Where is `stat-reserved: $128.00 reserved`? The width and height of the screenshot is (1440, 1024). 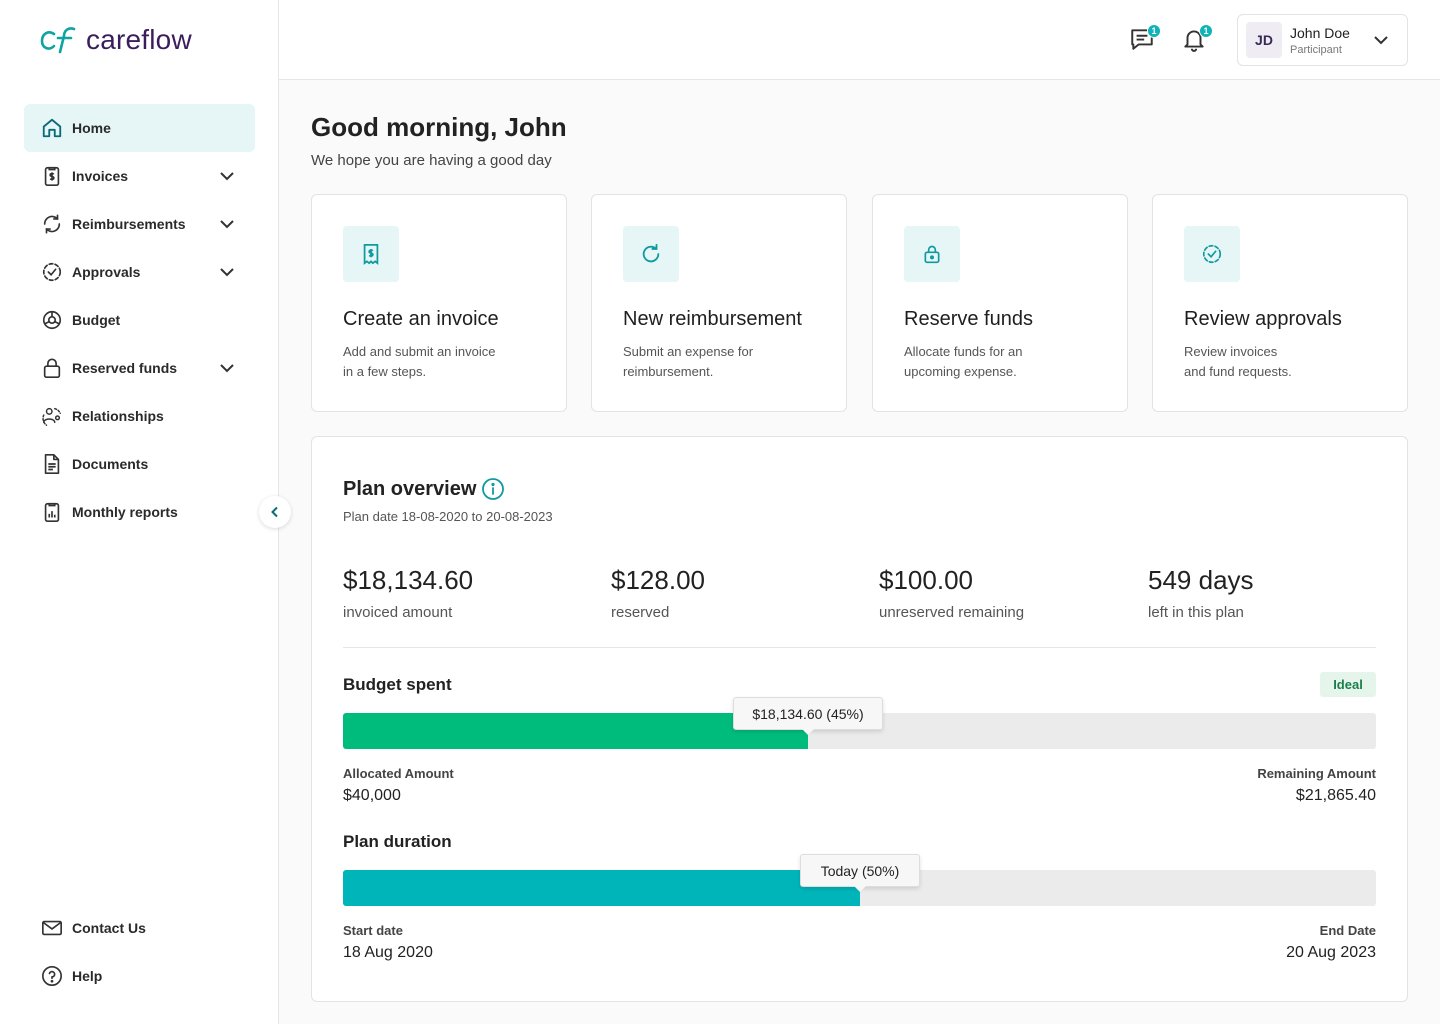 stat-reserved: $128.00 reserved is located at coordinates (658, 593).